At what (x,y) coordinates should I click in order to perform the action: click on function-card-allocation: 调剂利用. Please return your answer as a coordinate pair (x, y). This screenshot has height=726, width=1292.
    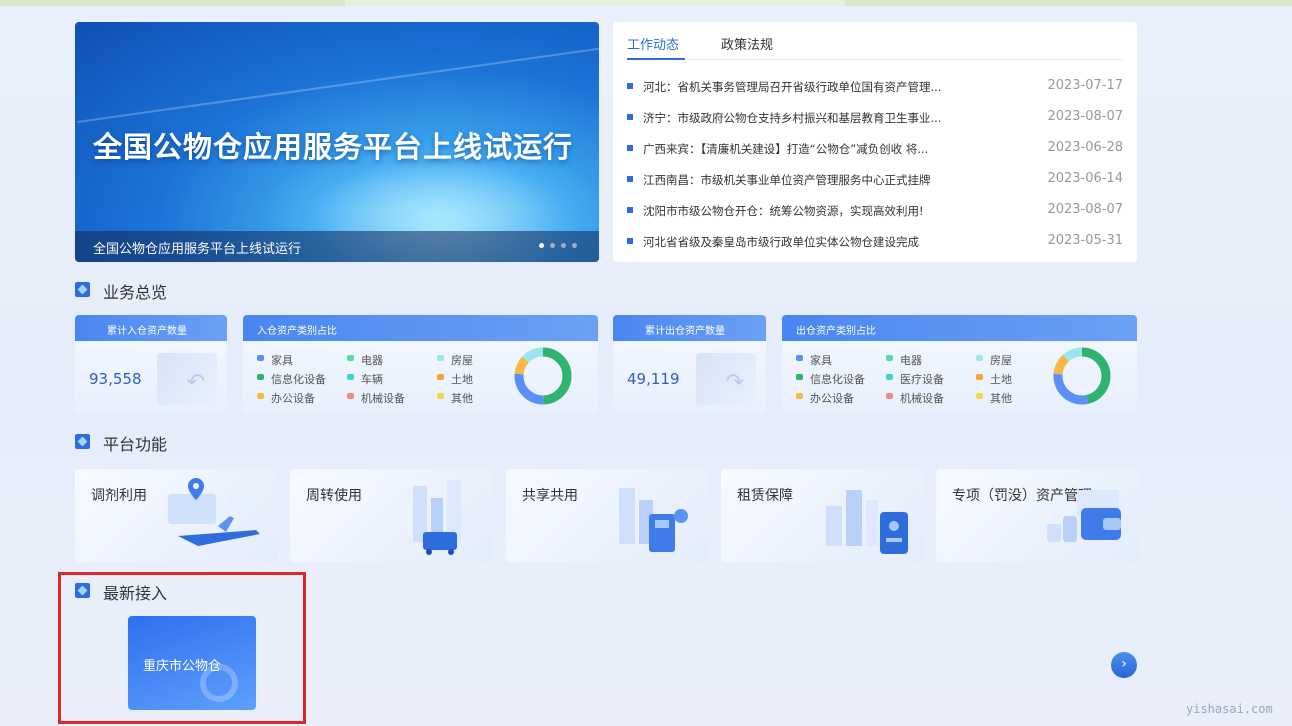
    Looking at the image, I should click on (176, 515).